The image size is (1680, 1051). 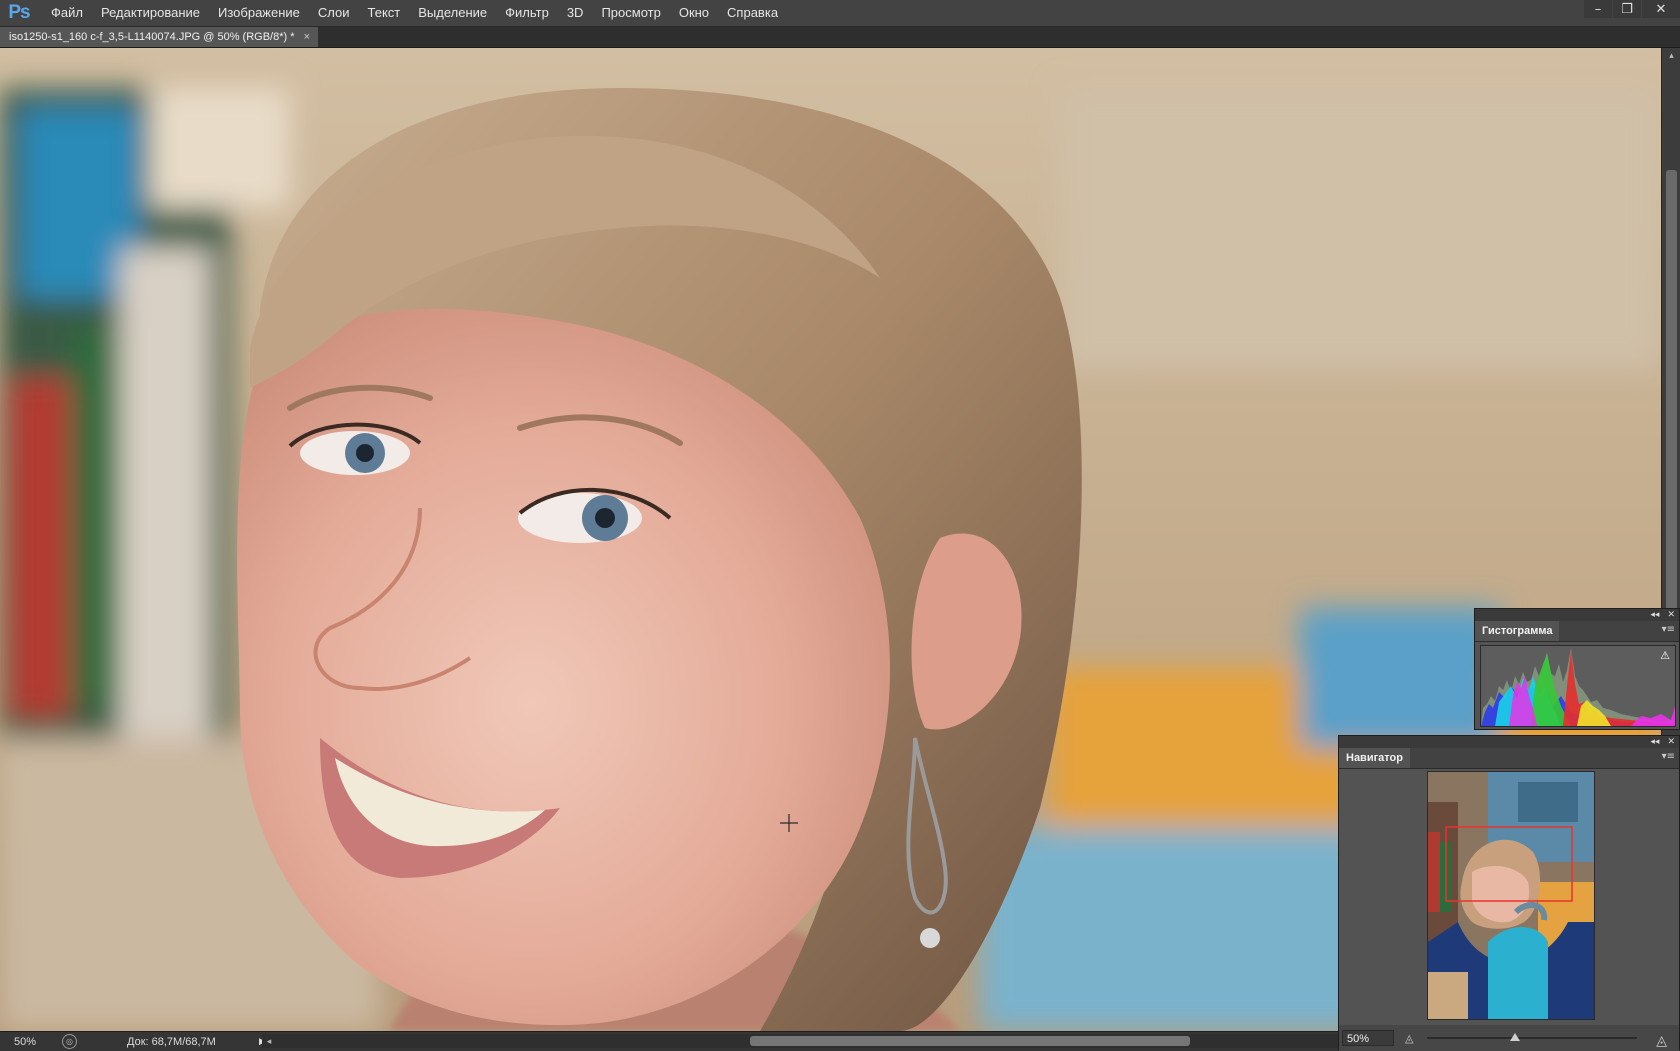 I want to click on zoom-out-icon: ◬, so click(x=1409, y=1038).